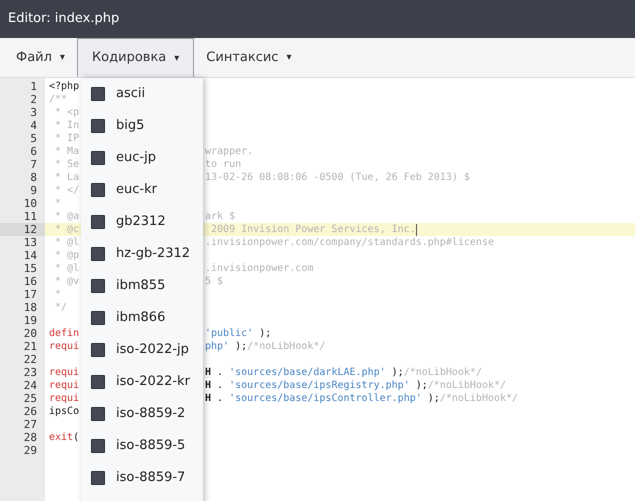 Image resolution: width=635 pixels, height=501 pixels. What do you see at coordinates (67, 177) in the screenshot?
I see `code-text: * La` at bounding box center [67, 177].